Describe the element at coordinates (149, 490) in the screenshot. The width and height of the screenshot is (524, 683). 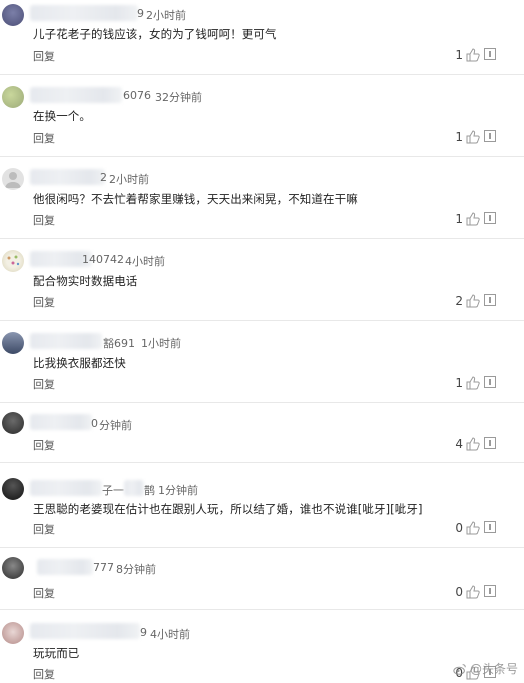
I see `comment-username-suffix: 鹊` at that location.